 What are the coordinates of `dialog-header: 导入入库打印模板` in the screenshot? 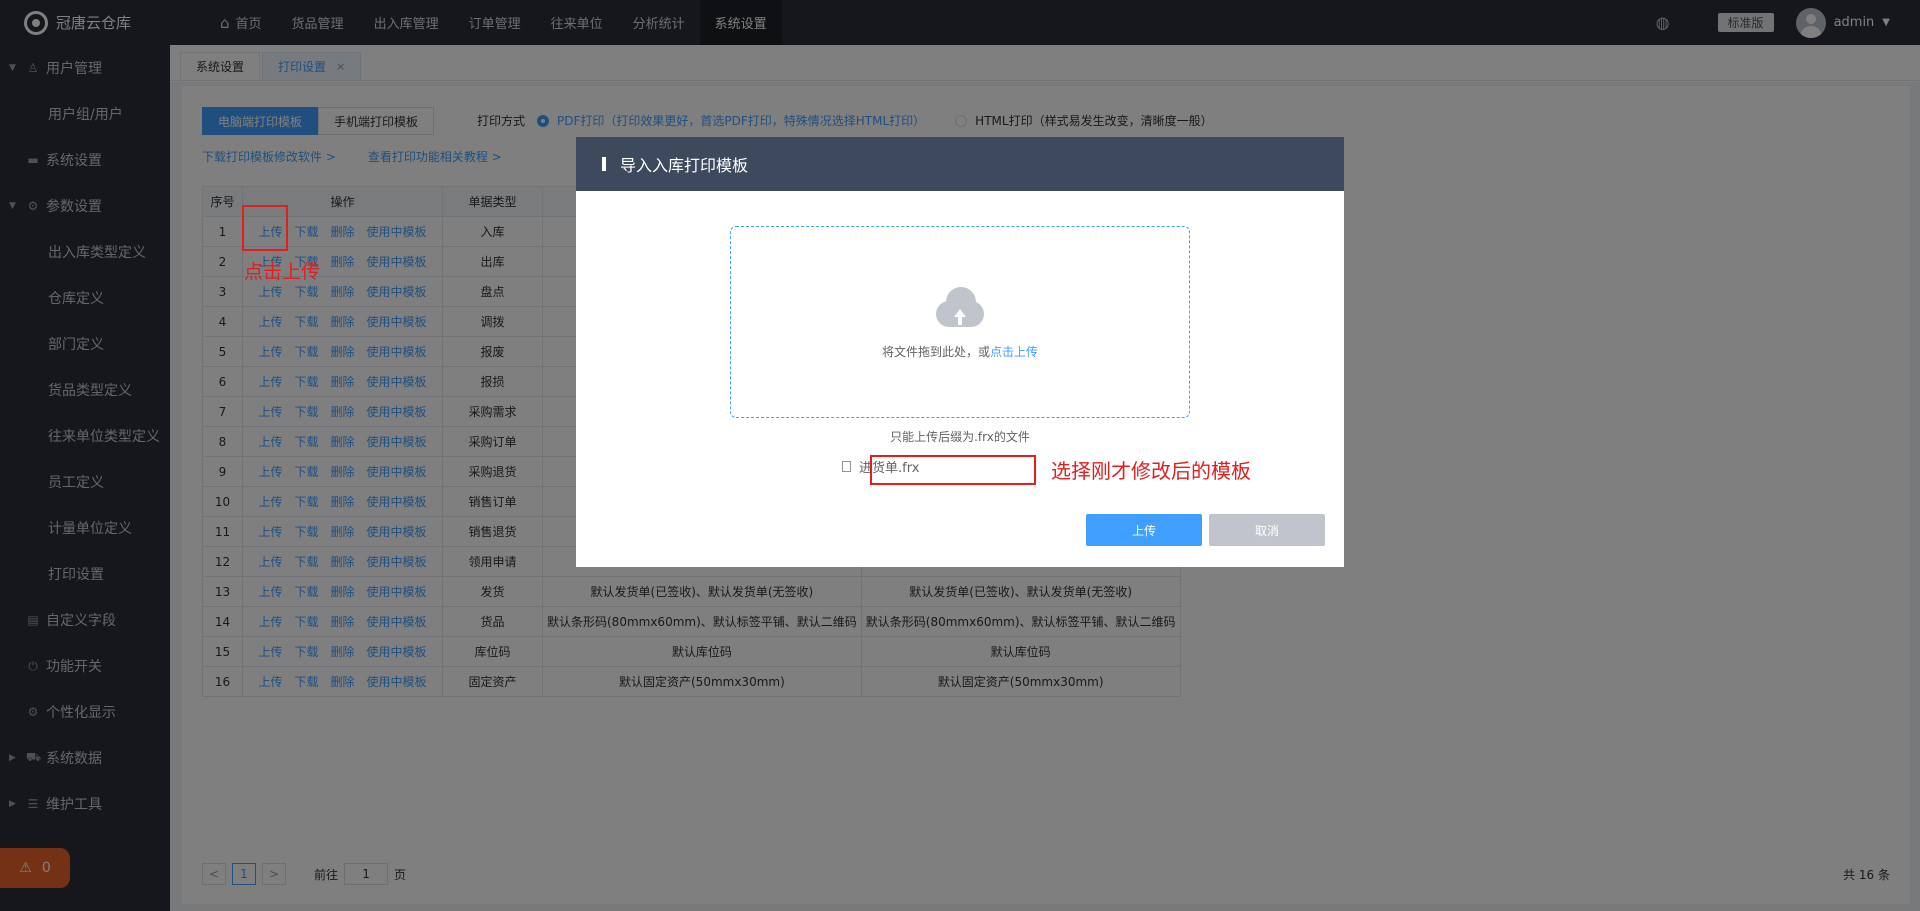 It's located at (960, 164).